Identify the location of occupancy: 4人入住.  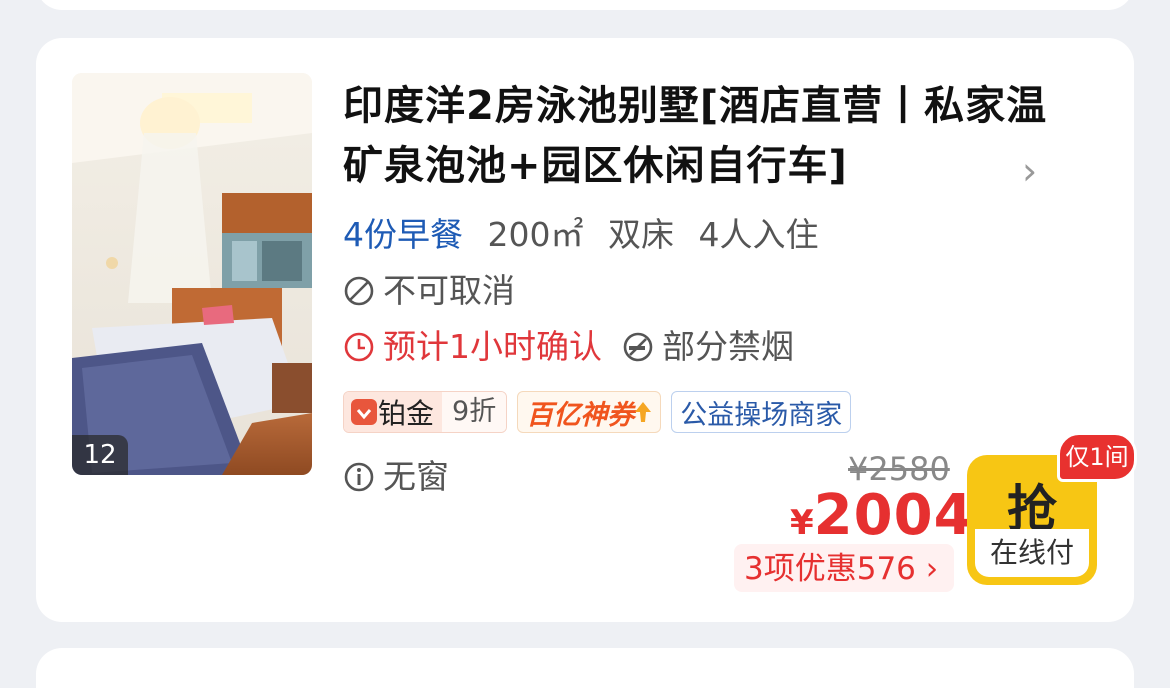
(758, 234).